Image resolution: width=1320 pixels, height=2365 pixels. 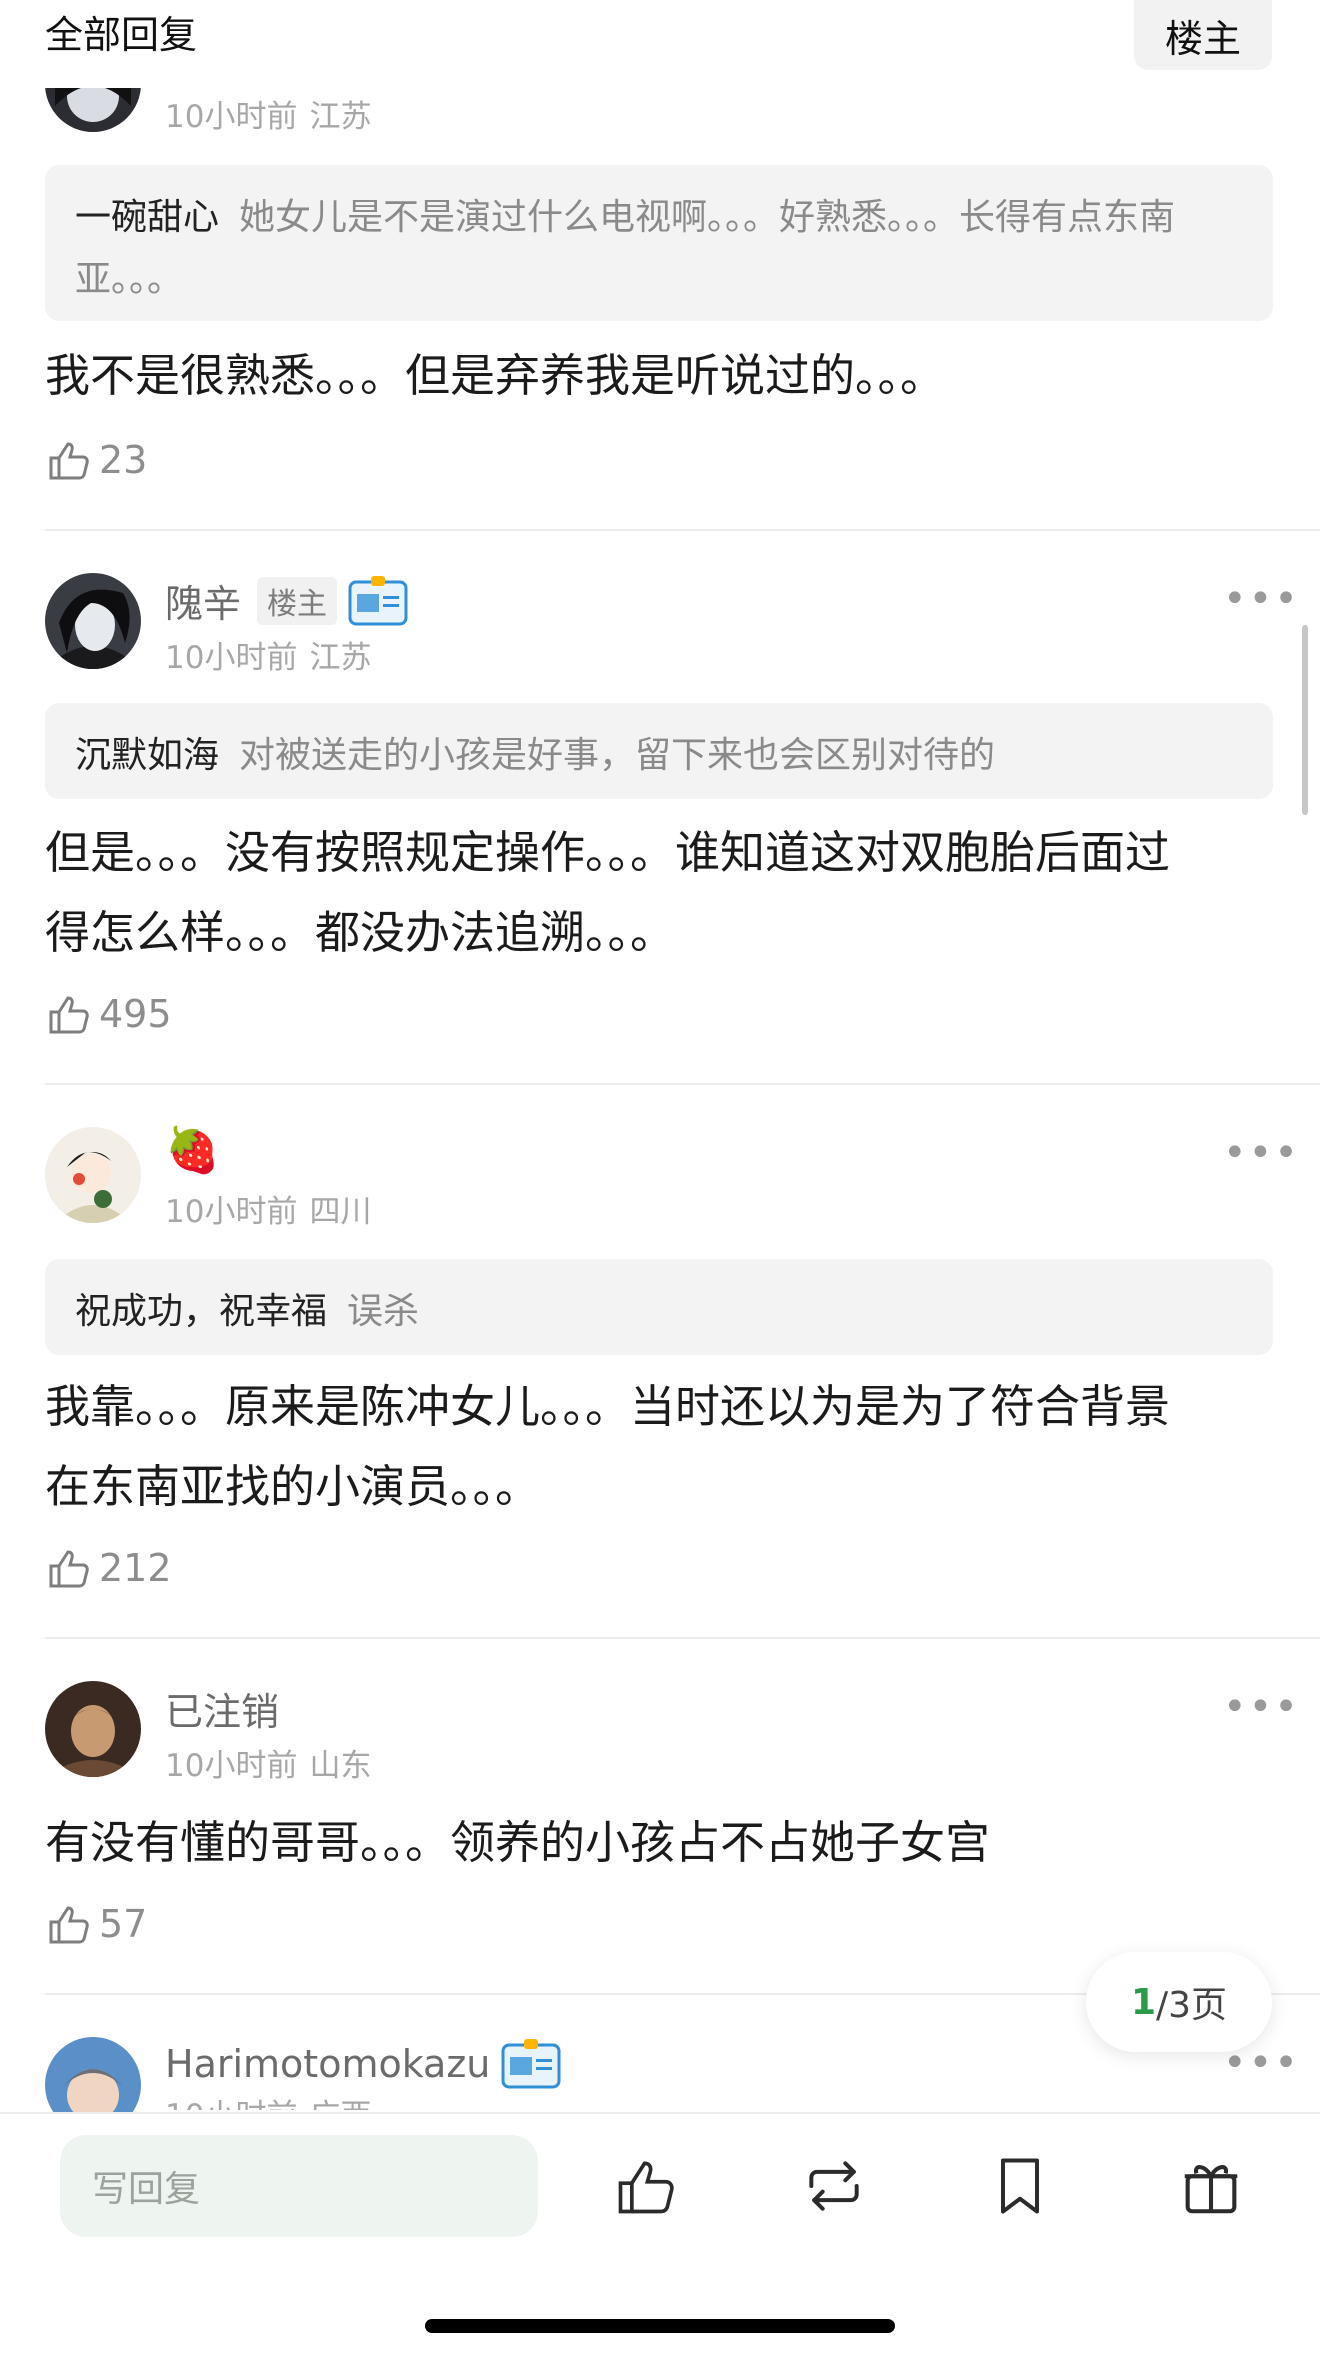 I want to click on repost-icon, so click(x=834, y=2186).